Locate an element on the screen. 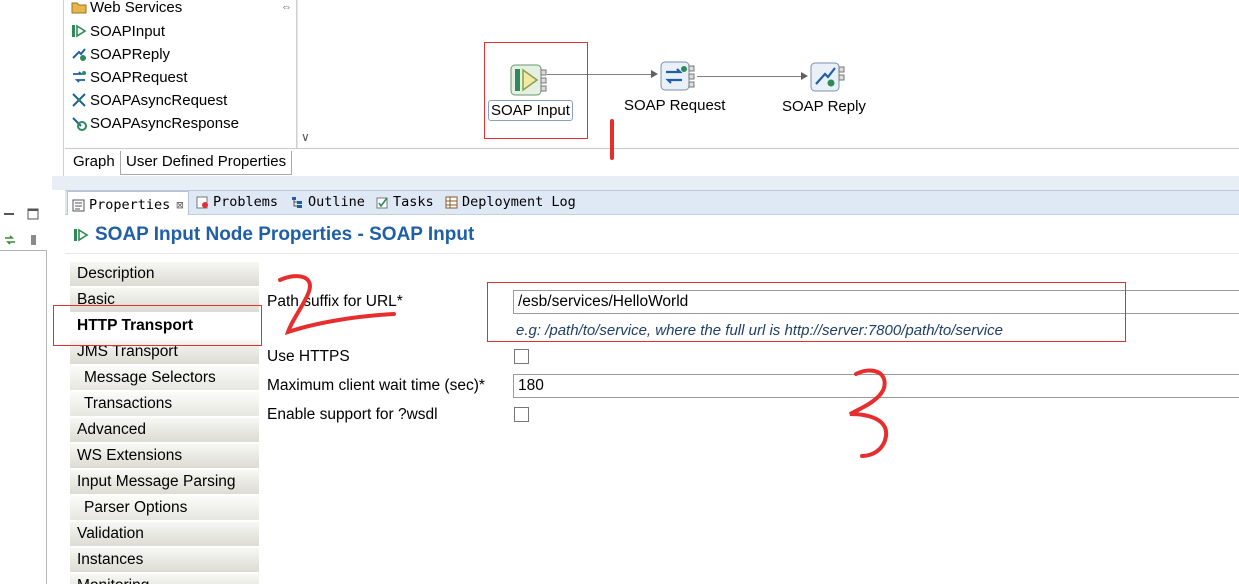  palette-item-soapinput: SOAPInput is located at coordinates (118, 31).